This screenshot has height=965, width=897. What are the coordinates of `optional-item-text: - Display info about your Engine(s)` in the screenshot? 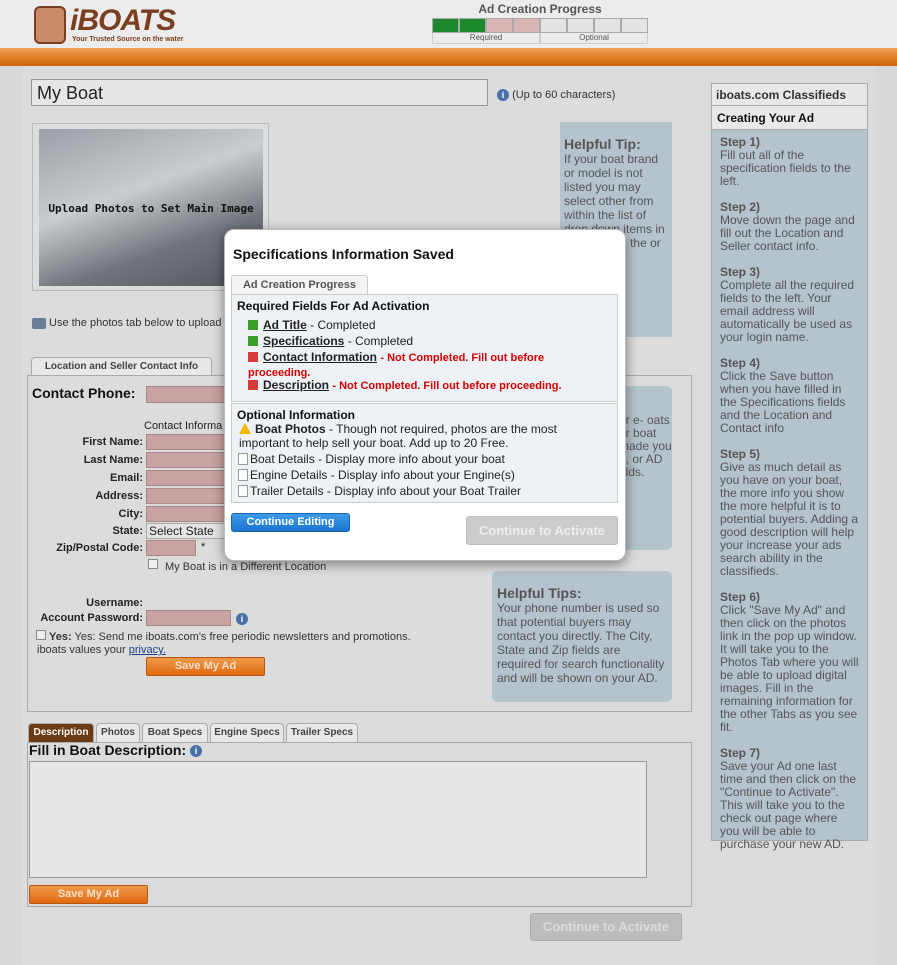 It's located at (421, 475).